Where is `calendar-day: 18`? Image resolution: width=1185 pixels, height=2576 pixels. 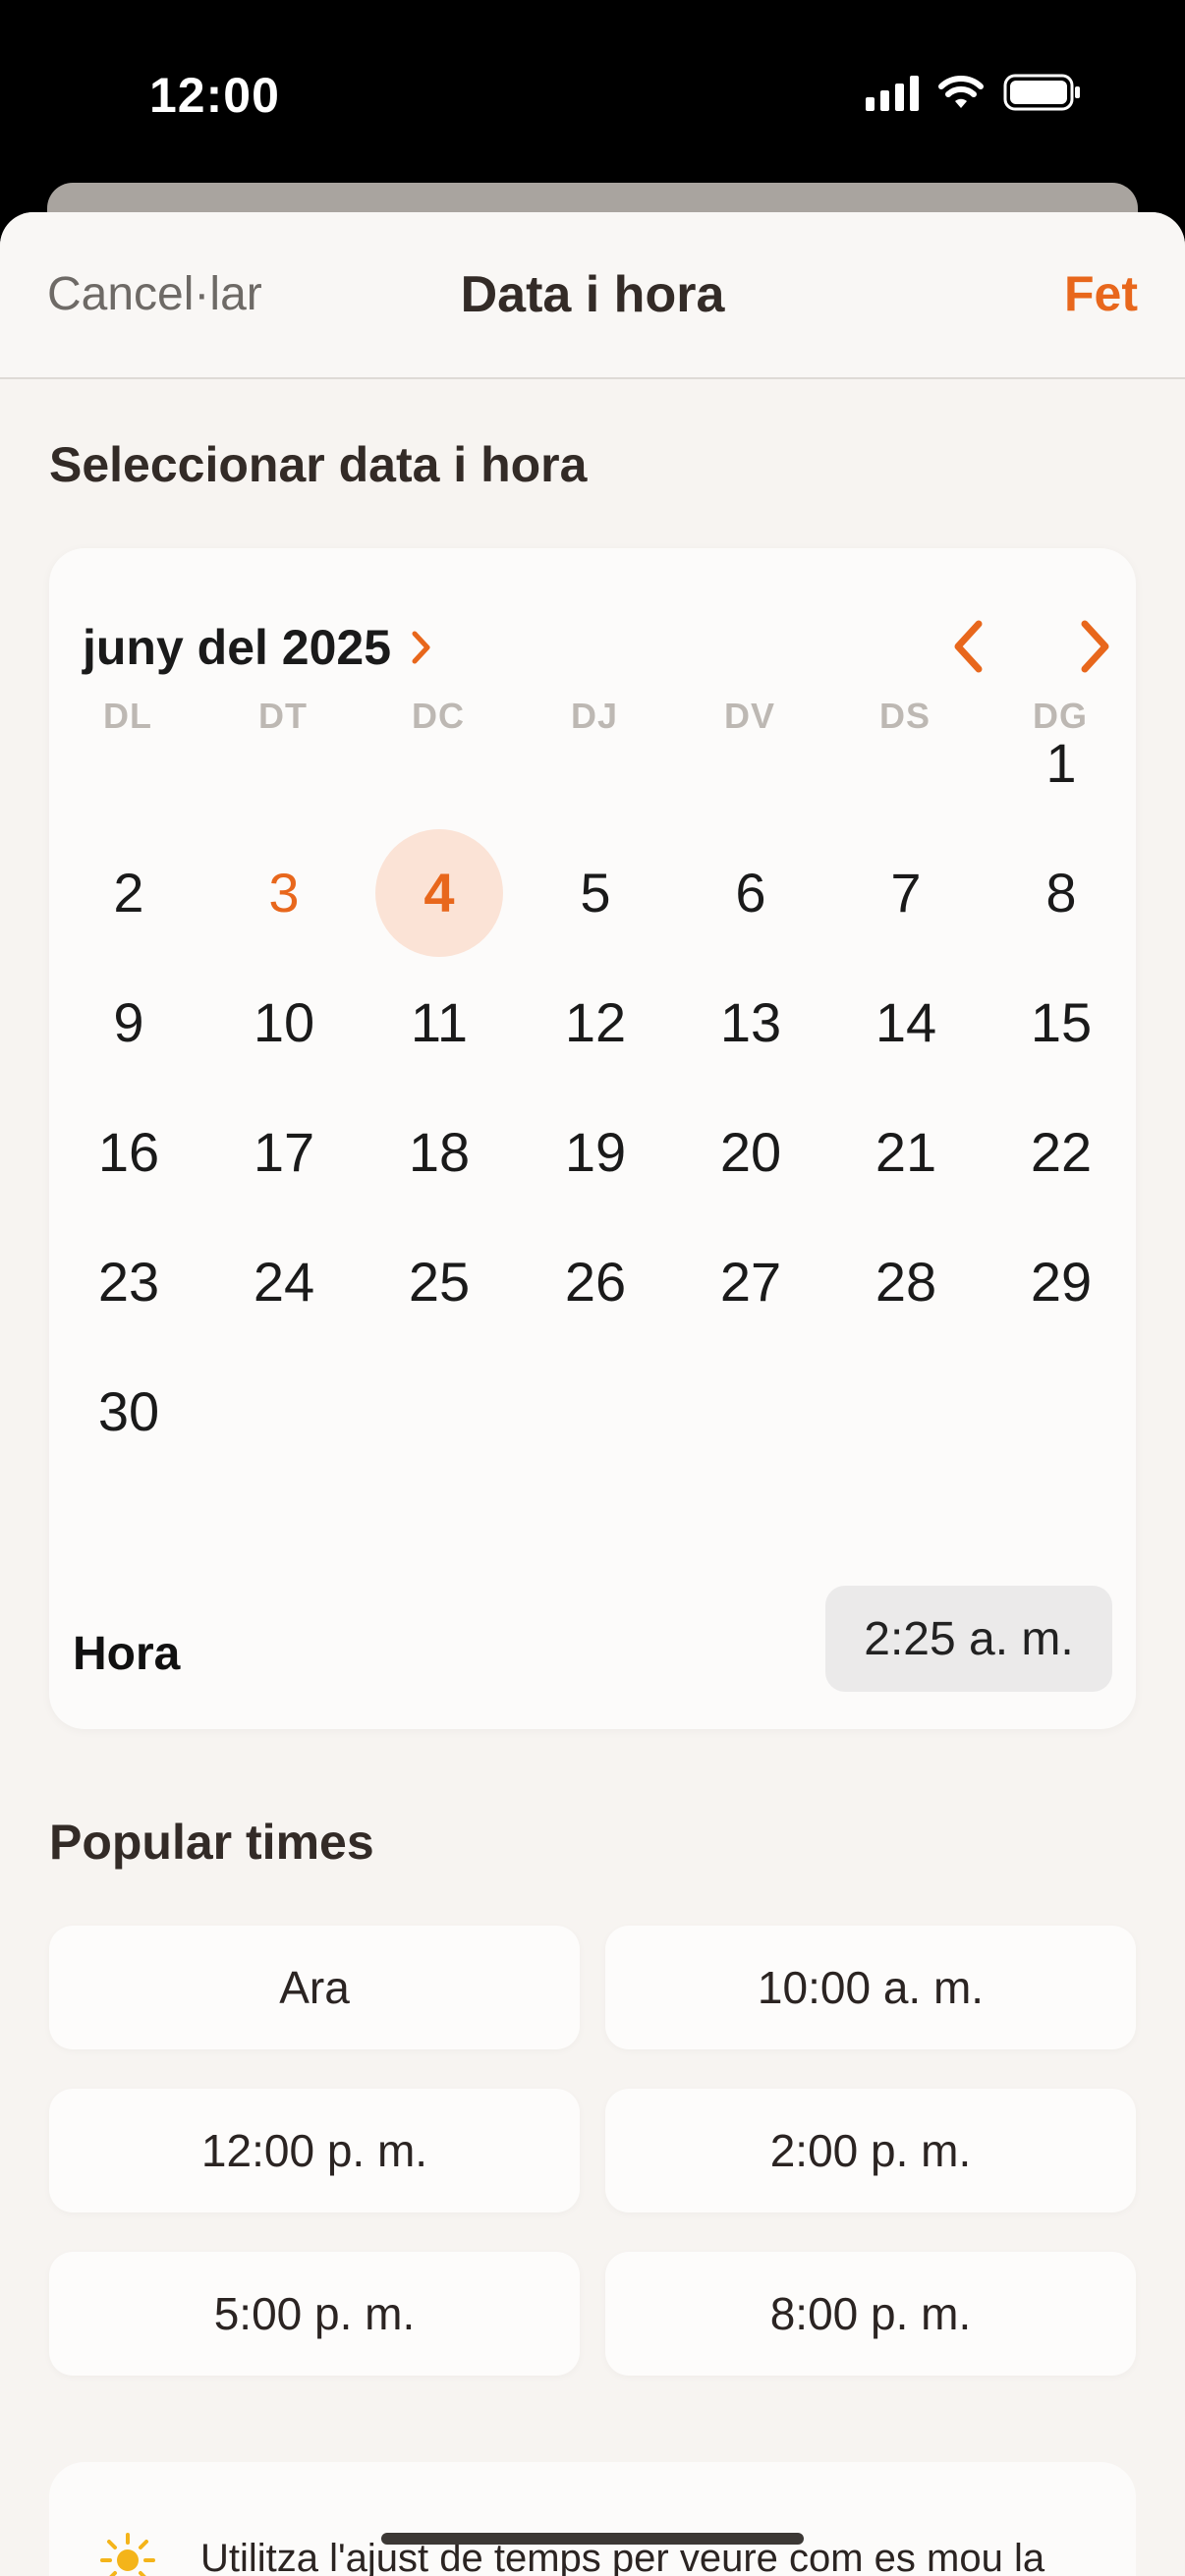
calendar-day: 18 is located at coordinates (439, 1152).